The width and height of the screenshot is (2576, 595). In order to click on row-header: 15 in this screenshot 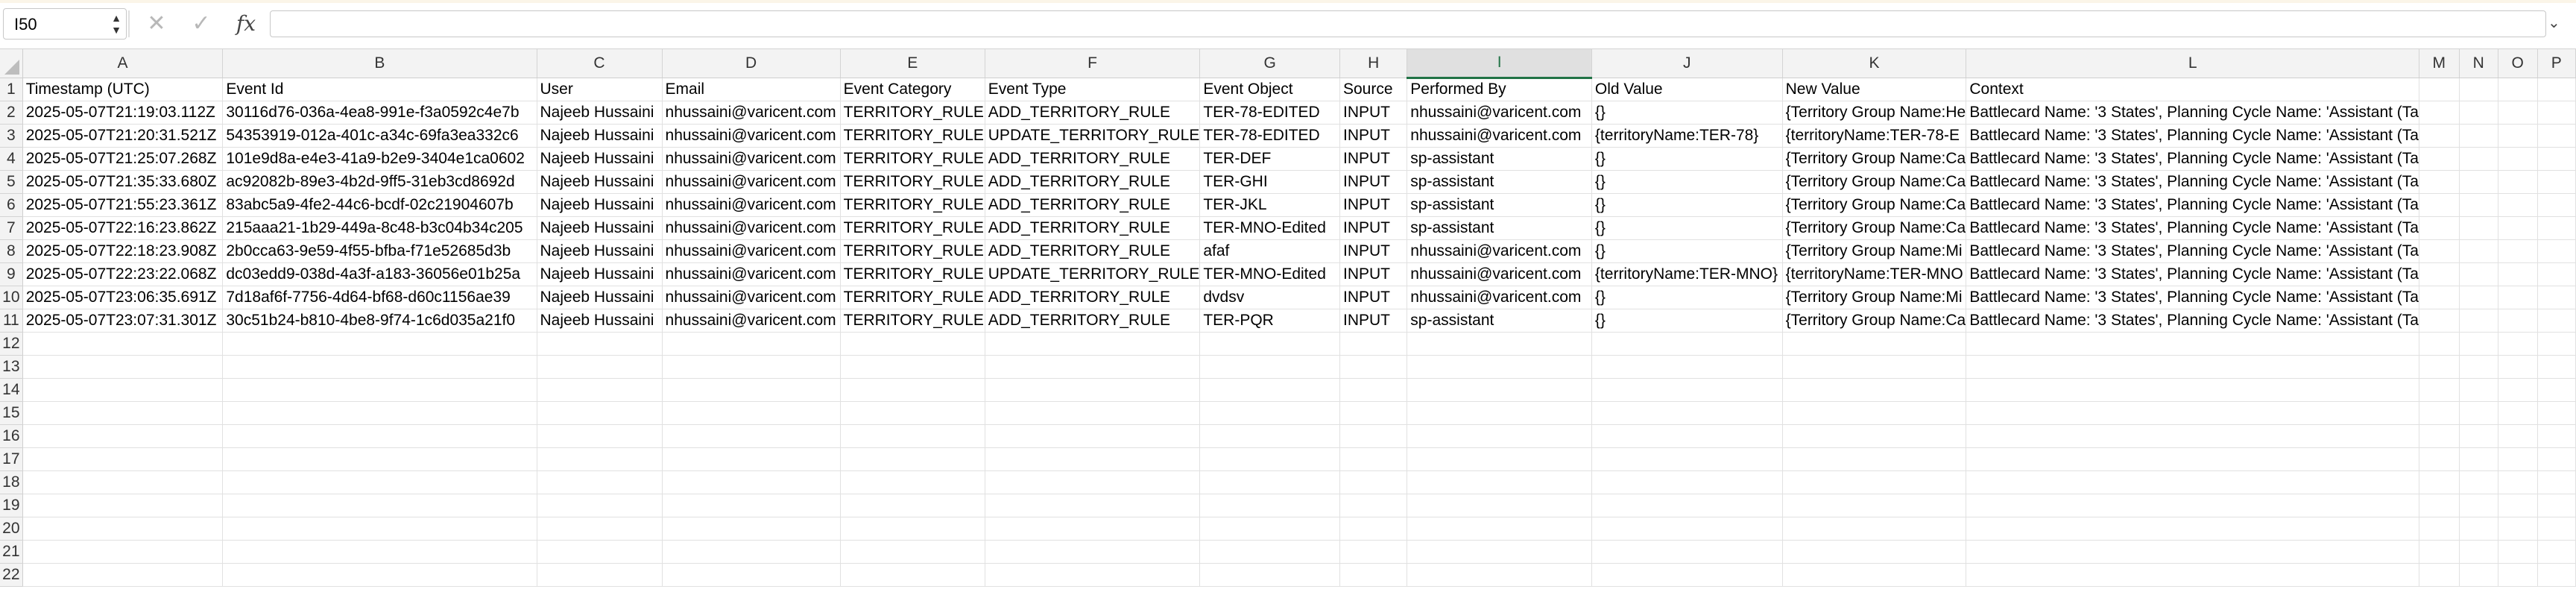, I will do `click(11, 413)`.